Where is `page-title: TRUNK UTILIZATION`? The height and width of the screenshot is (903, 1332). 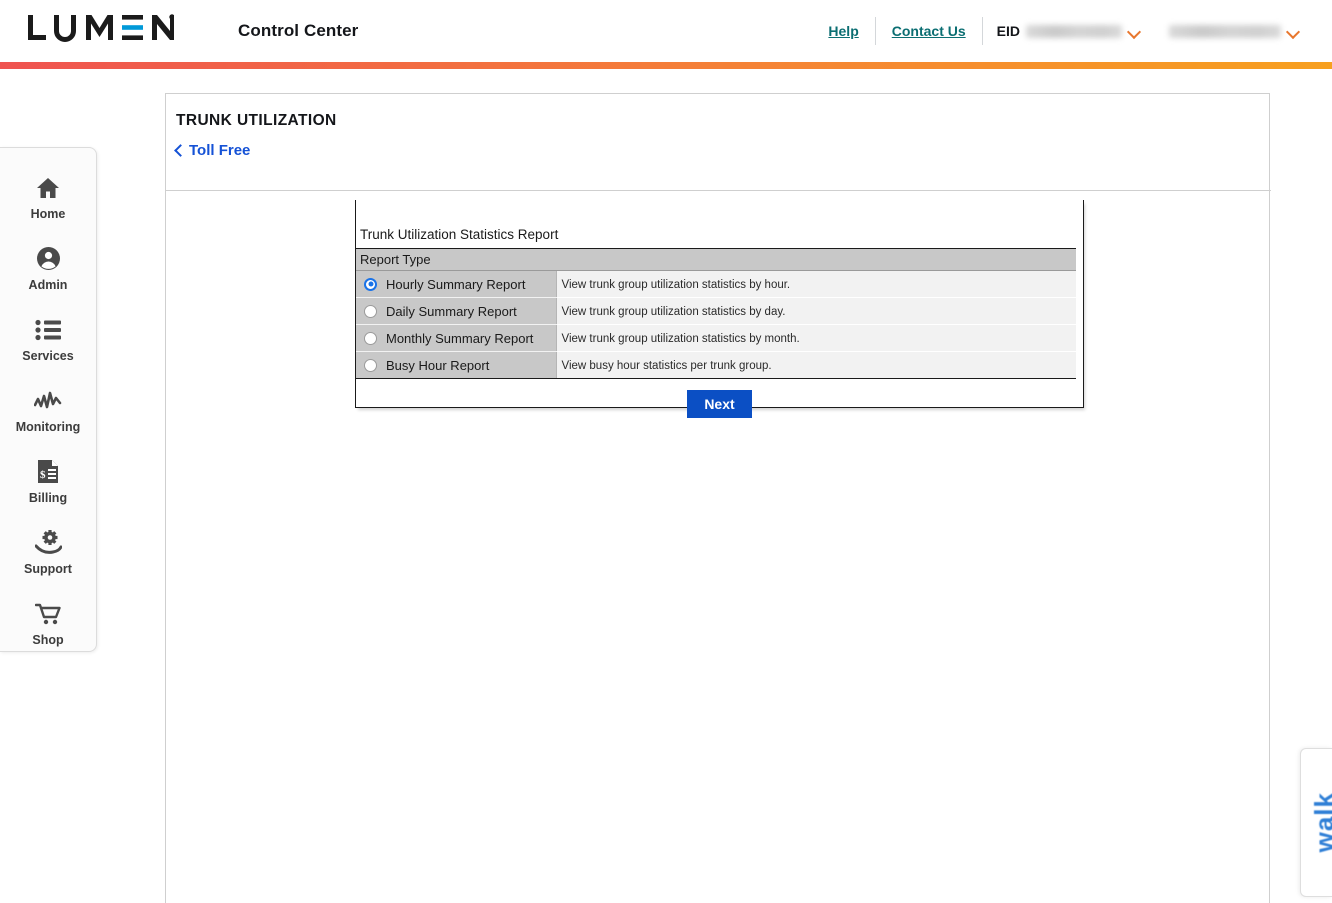 page-title: TRUNK UTILIZATION is located at coordinates (256, 120).